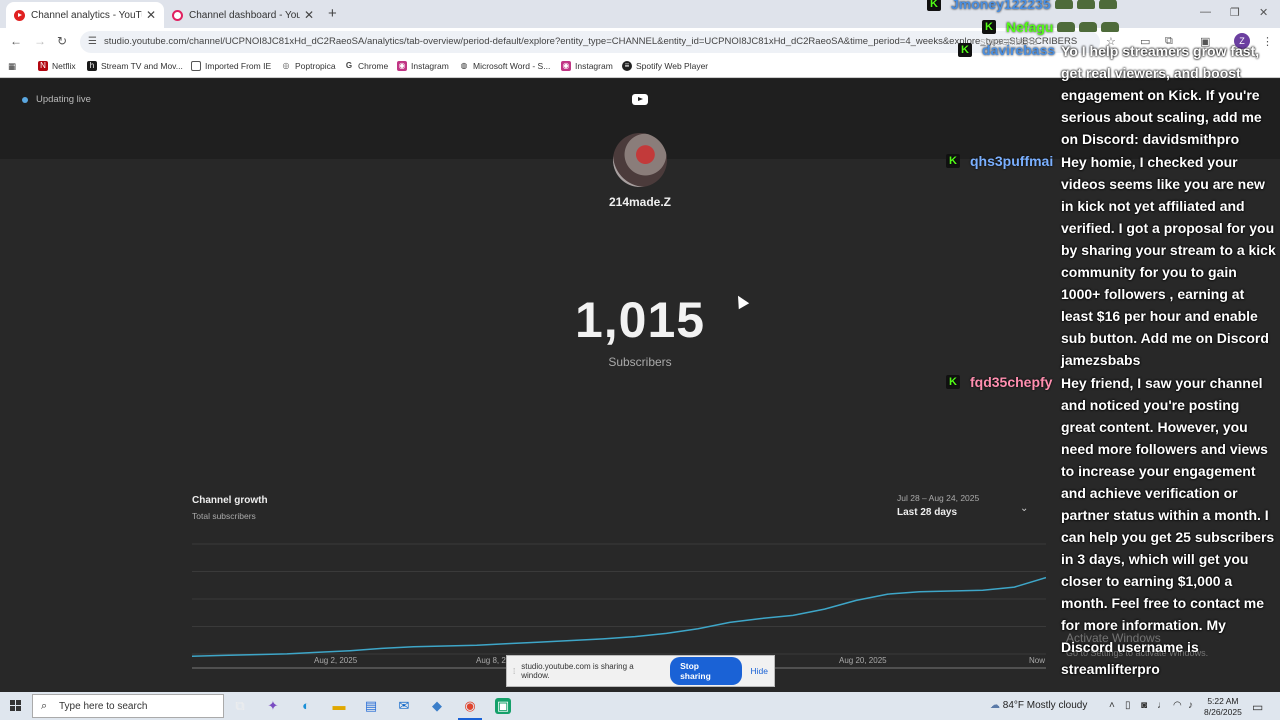 Image resolution: width=1280 pixels, height=720 pixels. Describe the element at coordinates (665, 66) in the screenshot. I see `bookmark-spotify: ≡ Spotify Web Player` at that location.